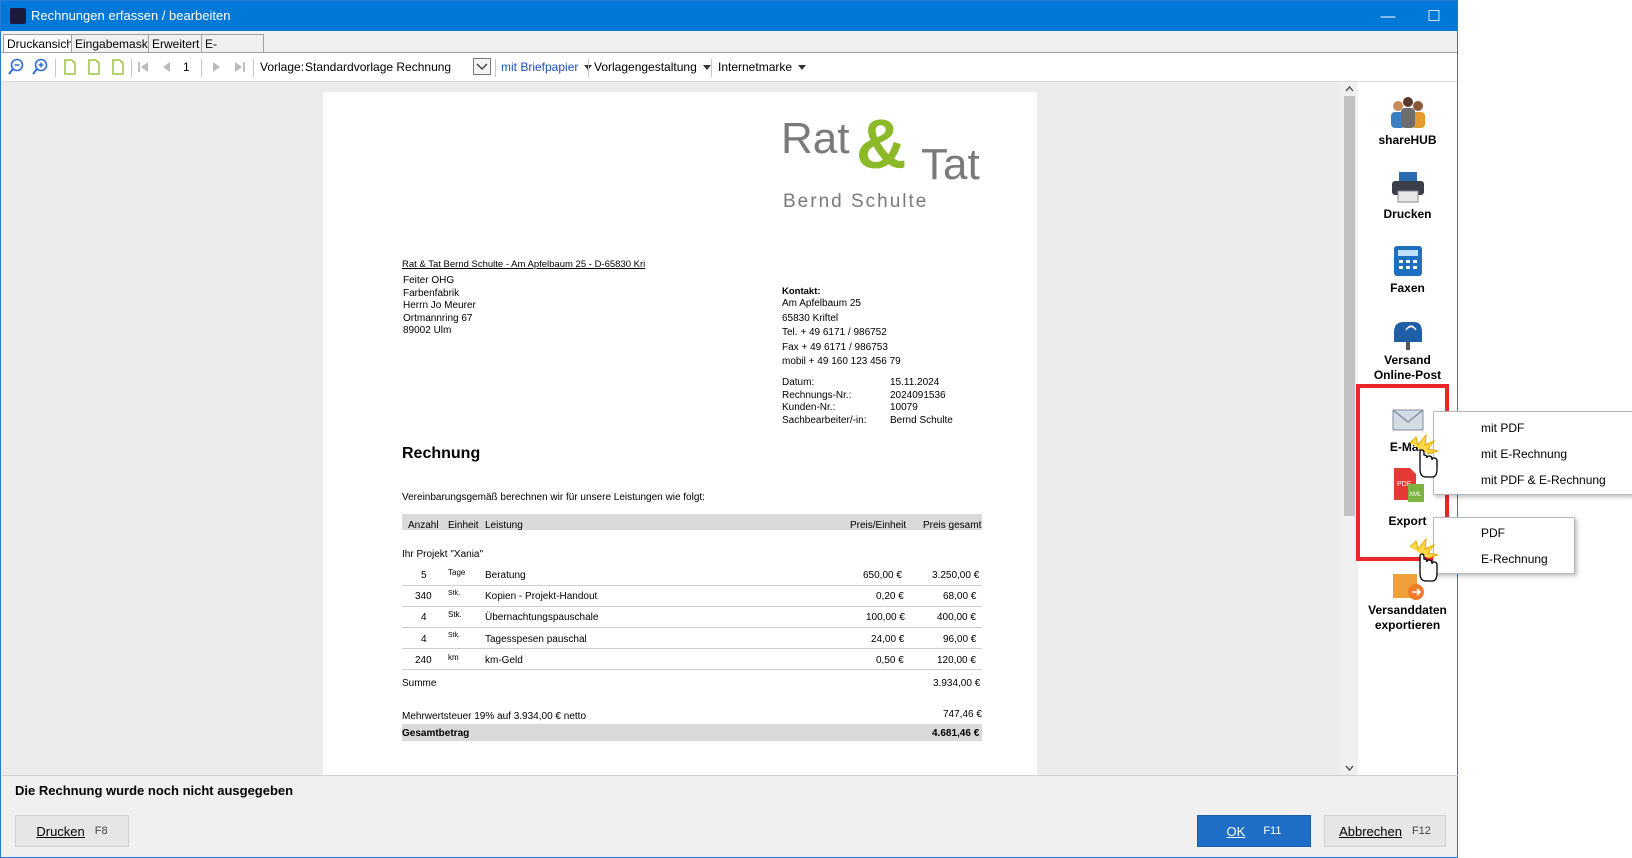  Describe the element at coordinates (1502, 428) in the screenshot. I see `email-menu-item-pdf: mit PDF` at that location.